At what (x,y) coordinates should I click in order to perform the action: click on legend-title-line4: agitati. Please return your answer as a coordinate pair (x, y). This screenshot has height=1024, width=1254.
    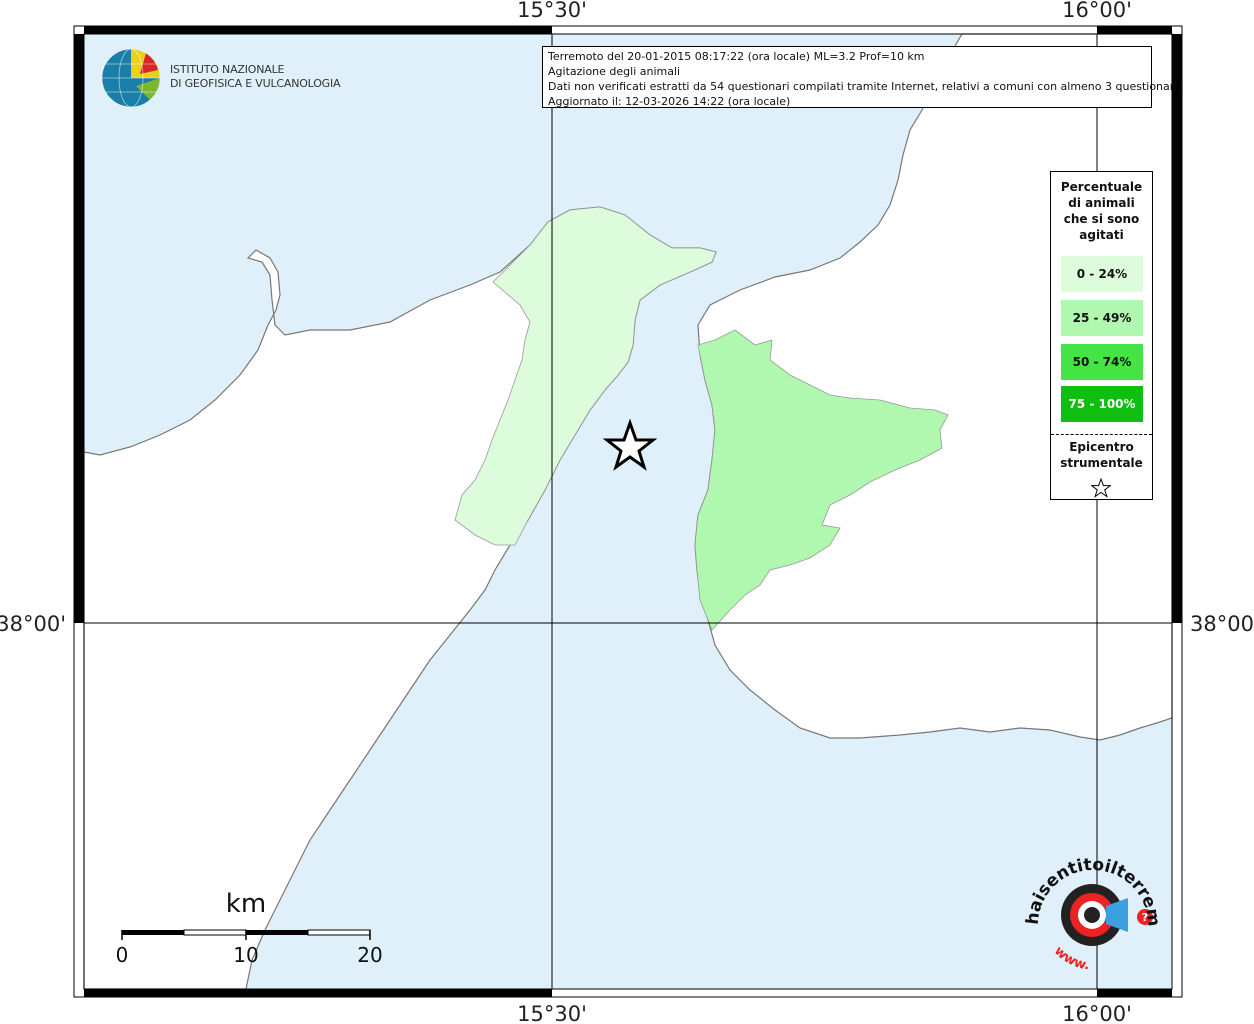
    Looking at the image, I should click on (1101, 235).